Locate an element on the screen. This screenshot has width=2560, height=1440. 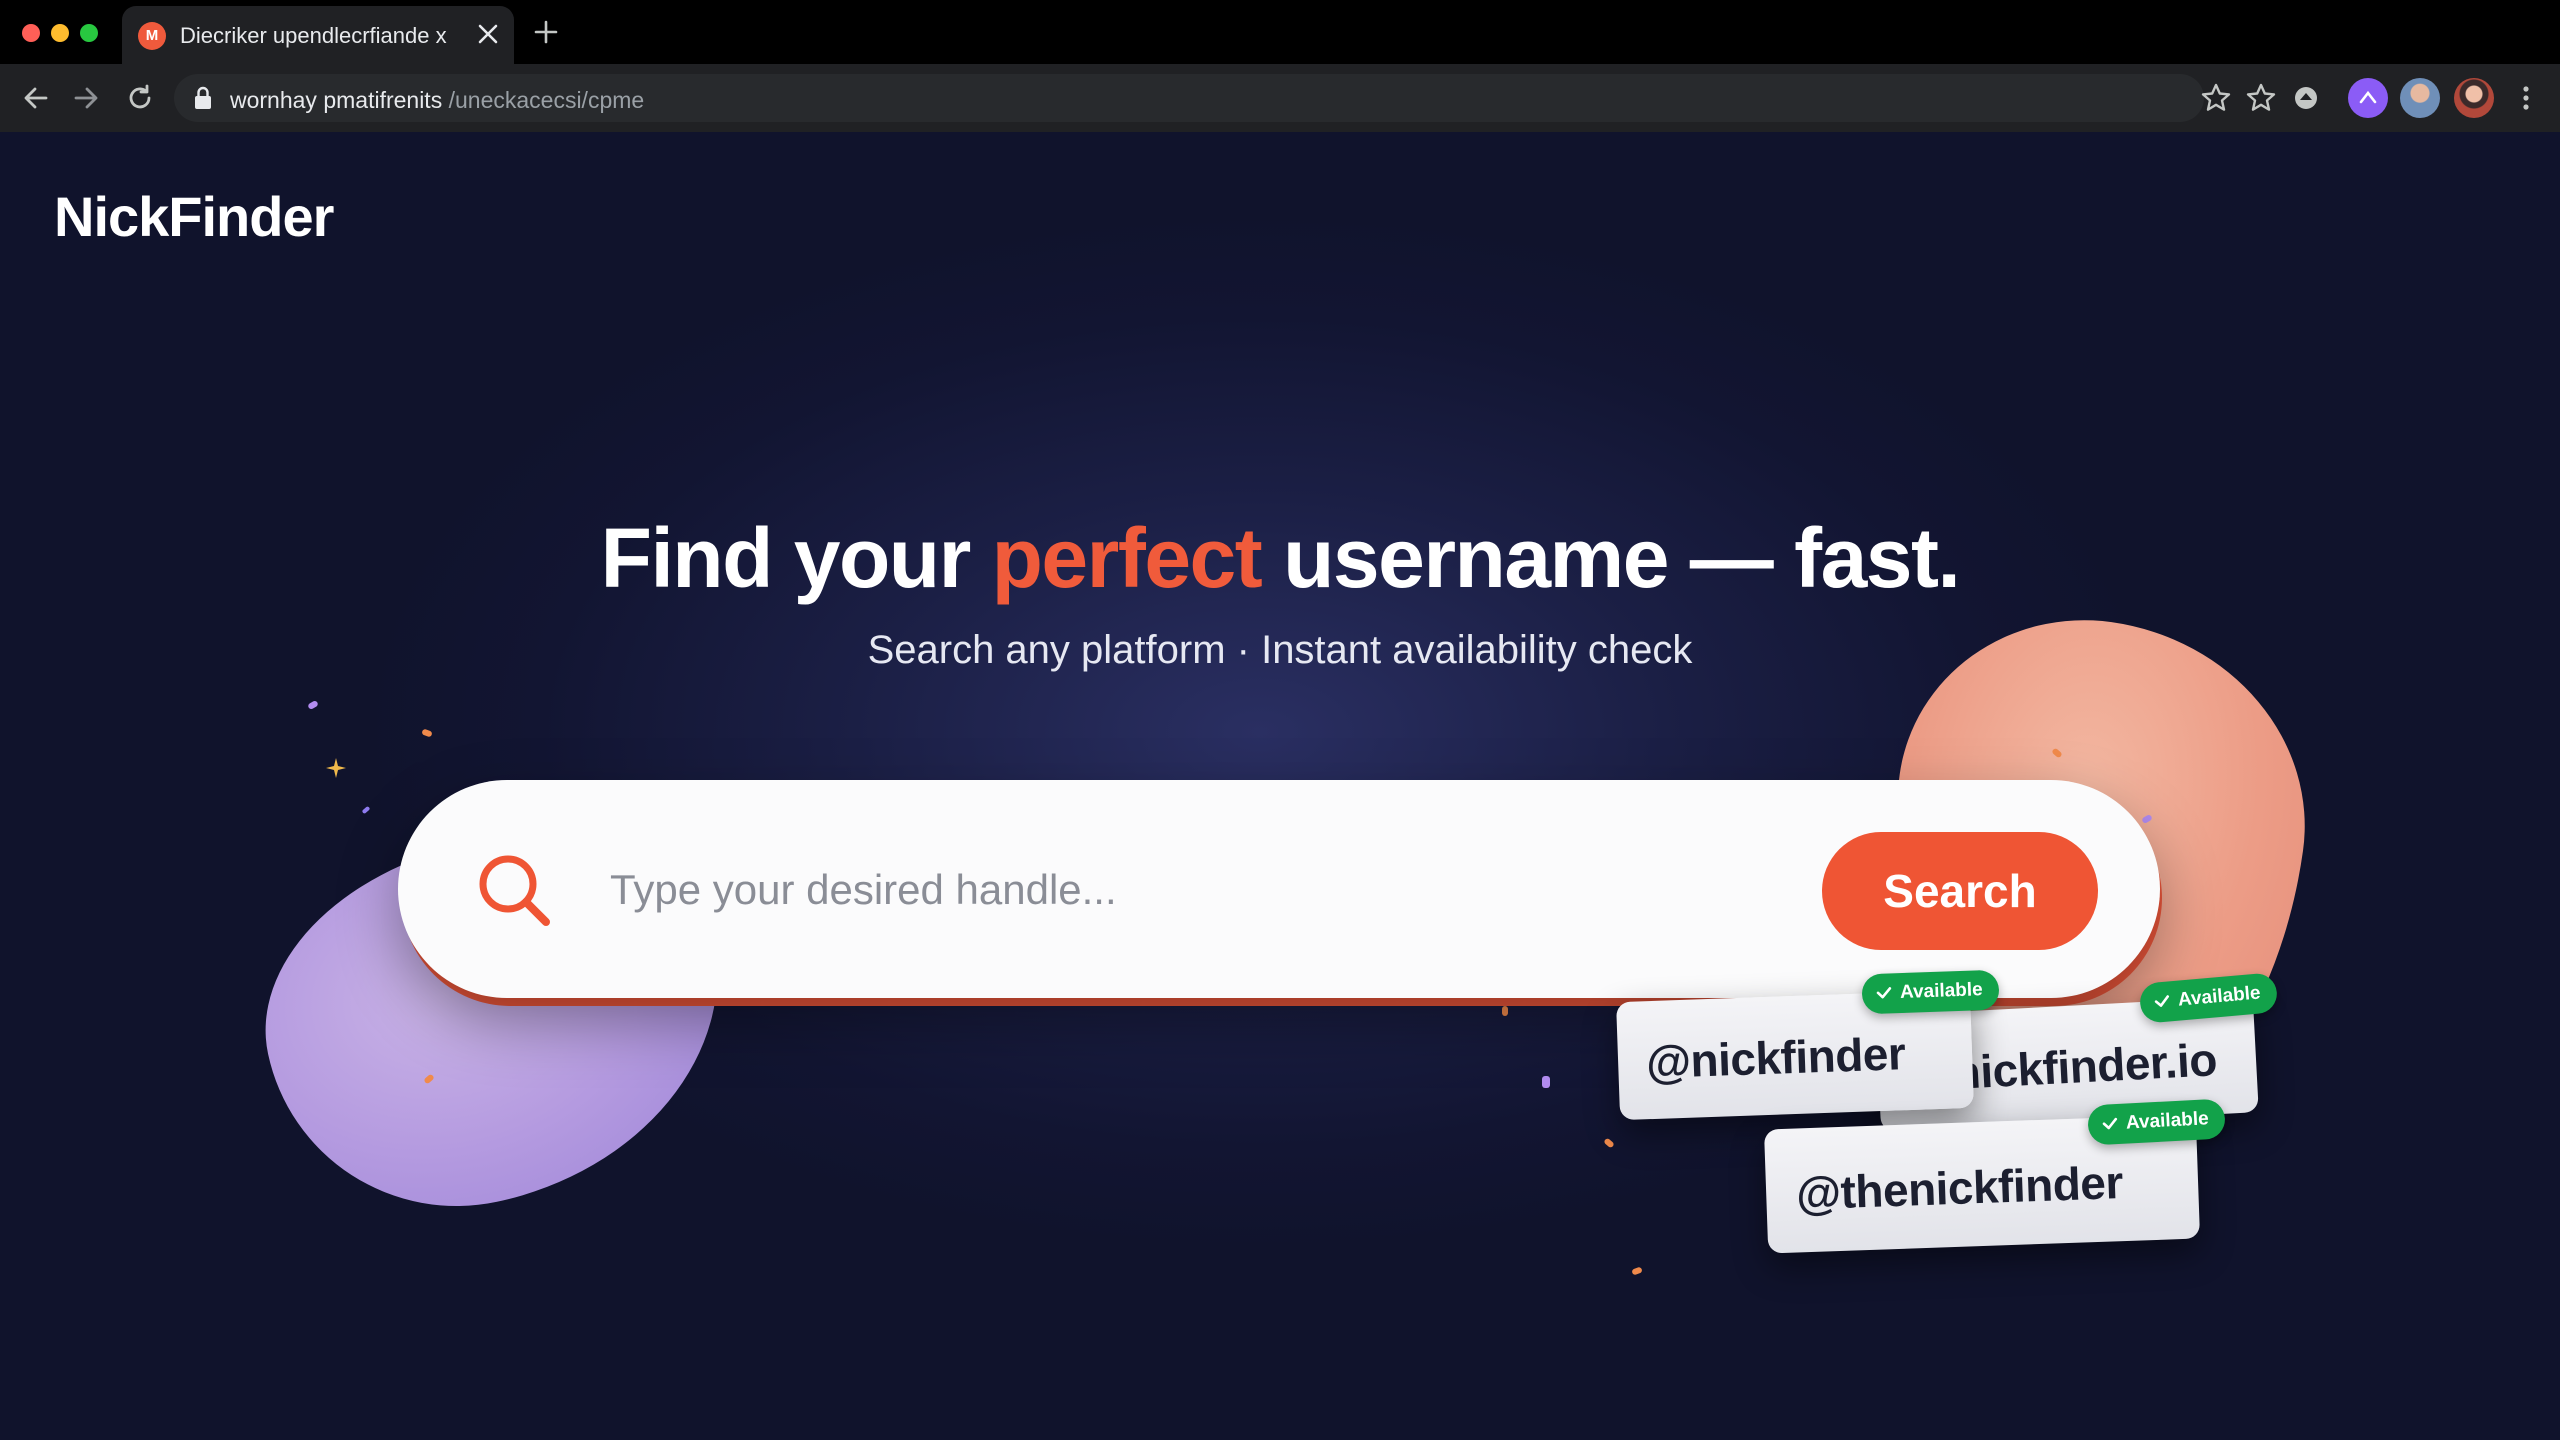
page-title: Find your perfect username — fast. is located at coordinates (1280, 558).